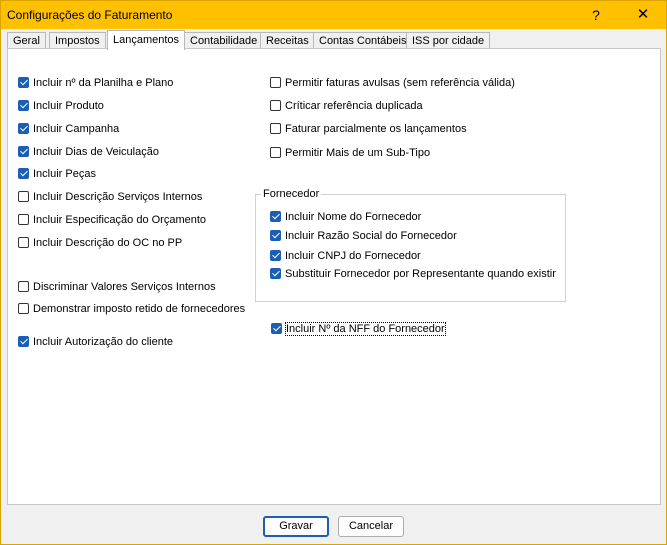  Describe the element at coordinates (146, 40) in the screenshot. I see `tab-lancamentos: Lançamentos` at that location.